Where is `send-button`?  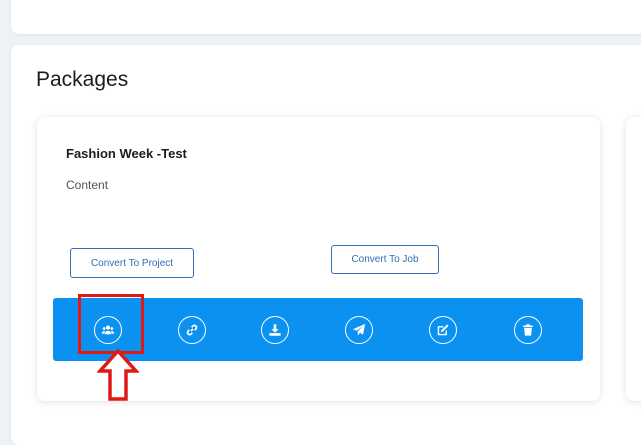
send-button is located at coordinates (359, 330).